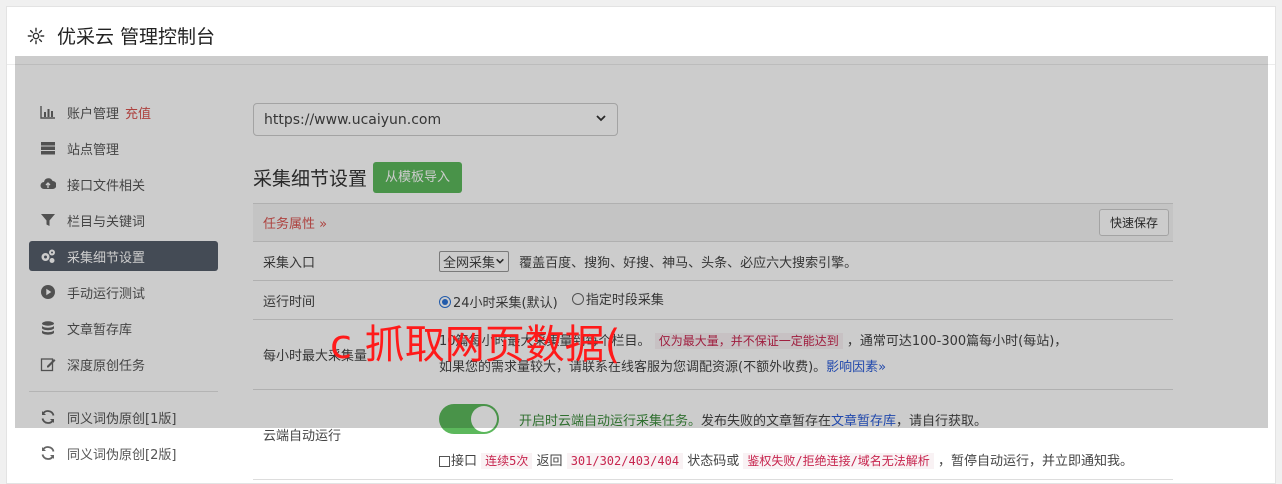  What do you see at coordinates (475, 345) in the screenshot?
I see `watermark-text: c 抓取网页数据(` at bounding box center [475, 345].